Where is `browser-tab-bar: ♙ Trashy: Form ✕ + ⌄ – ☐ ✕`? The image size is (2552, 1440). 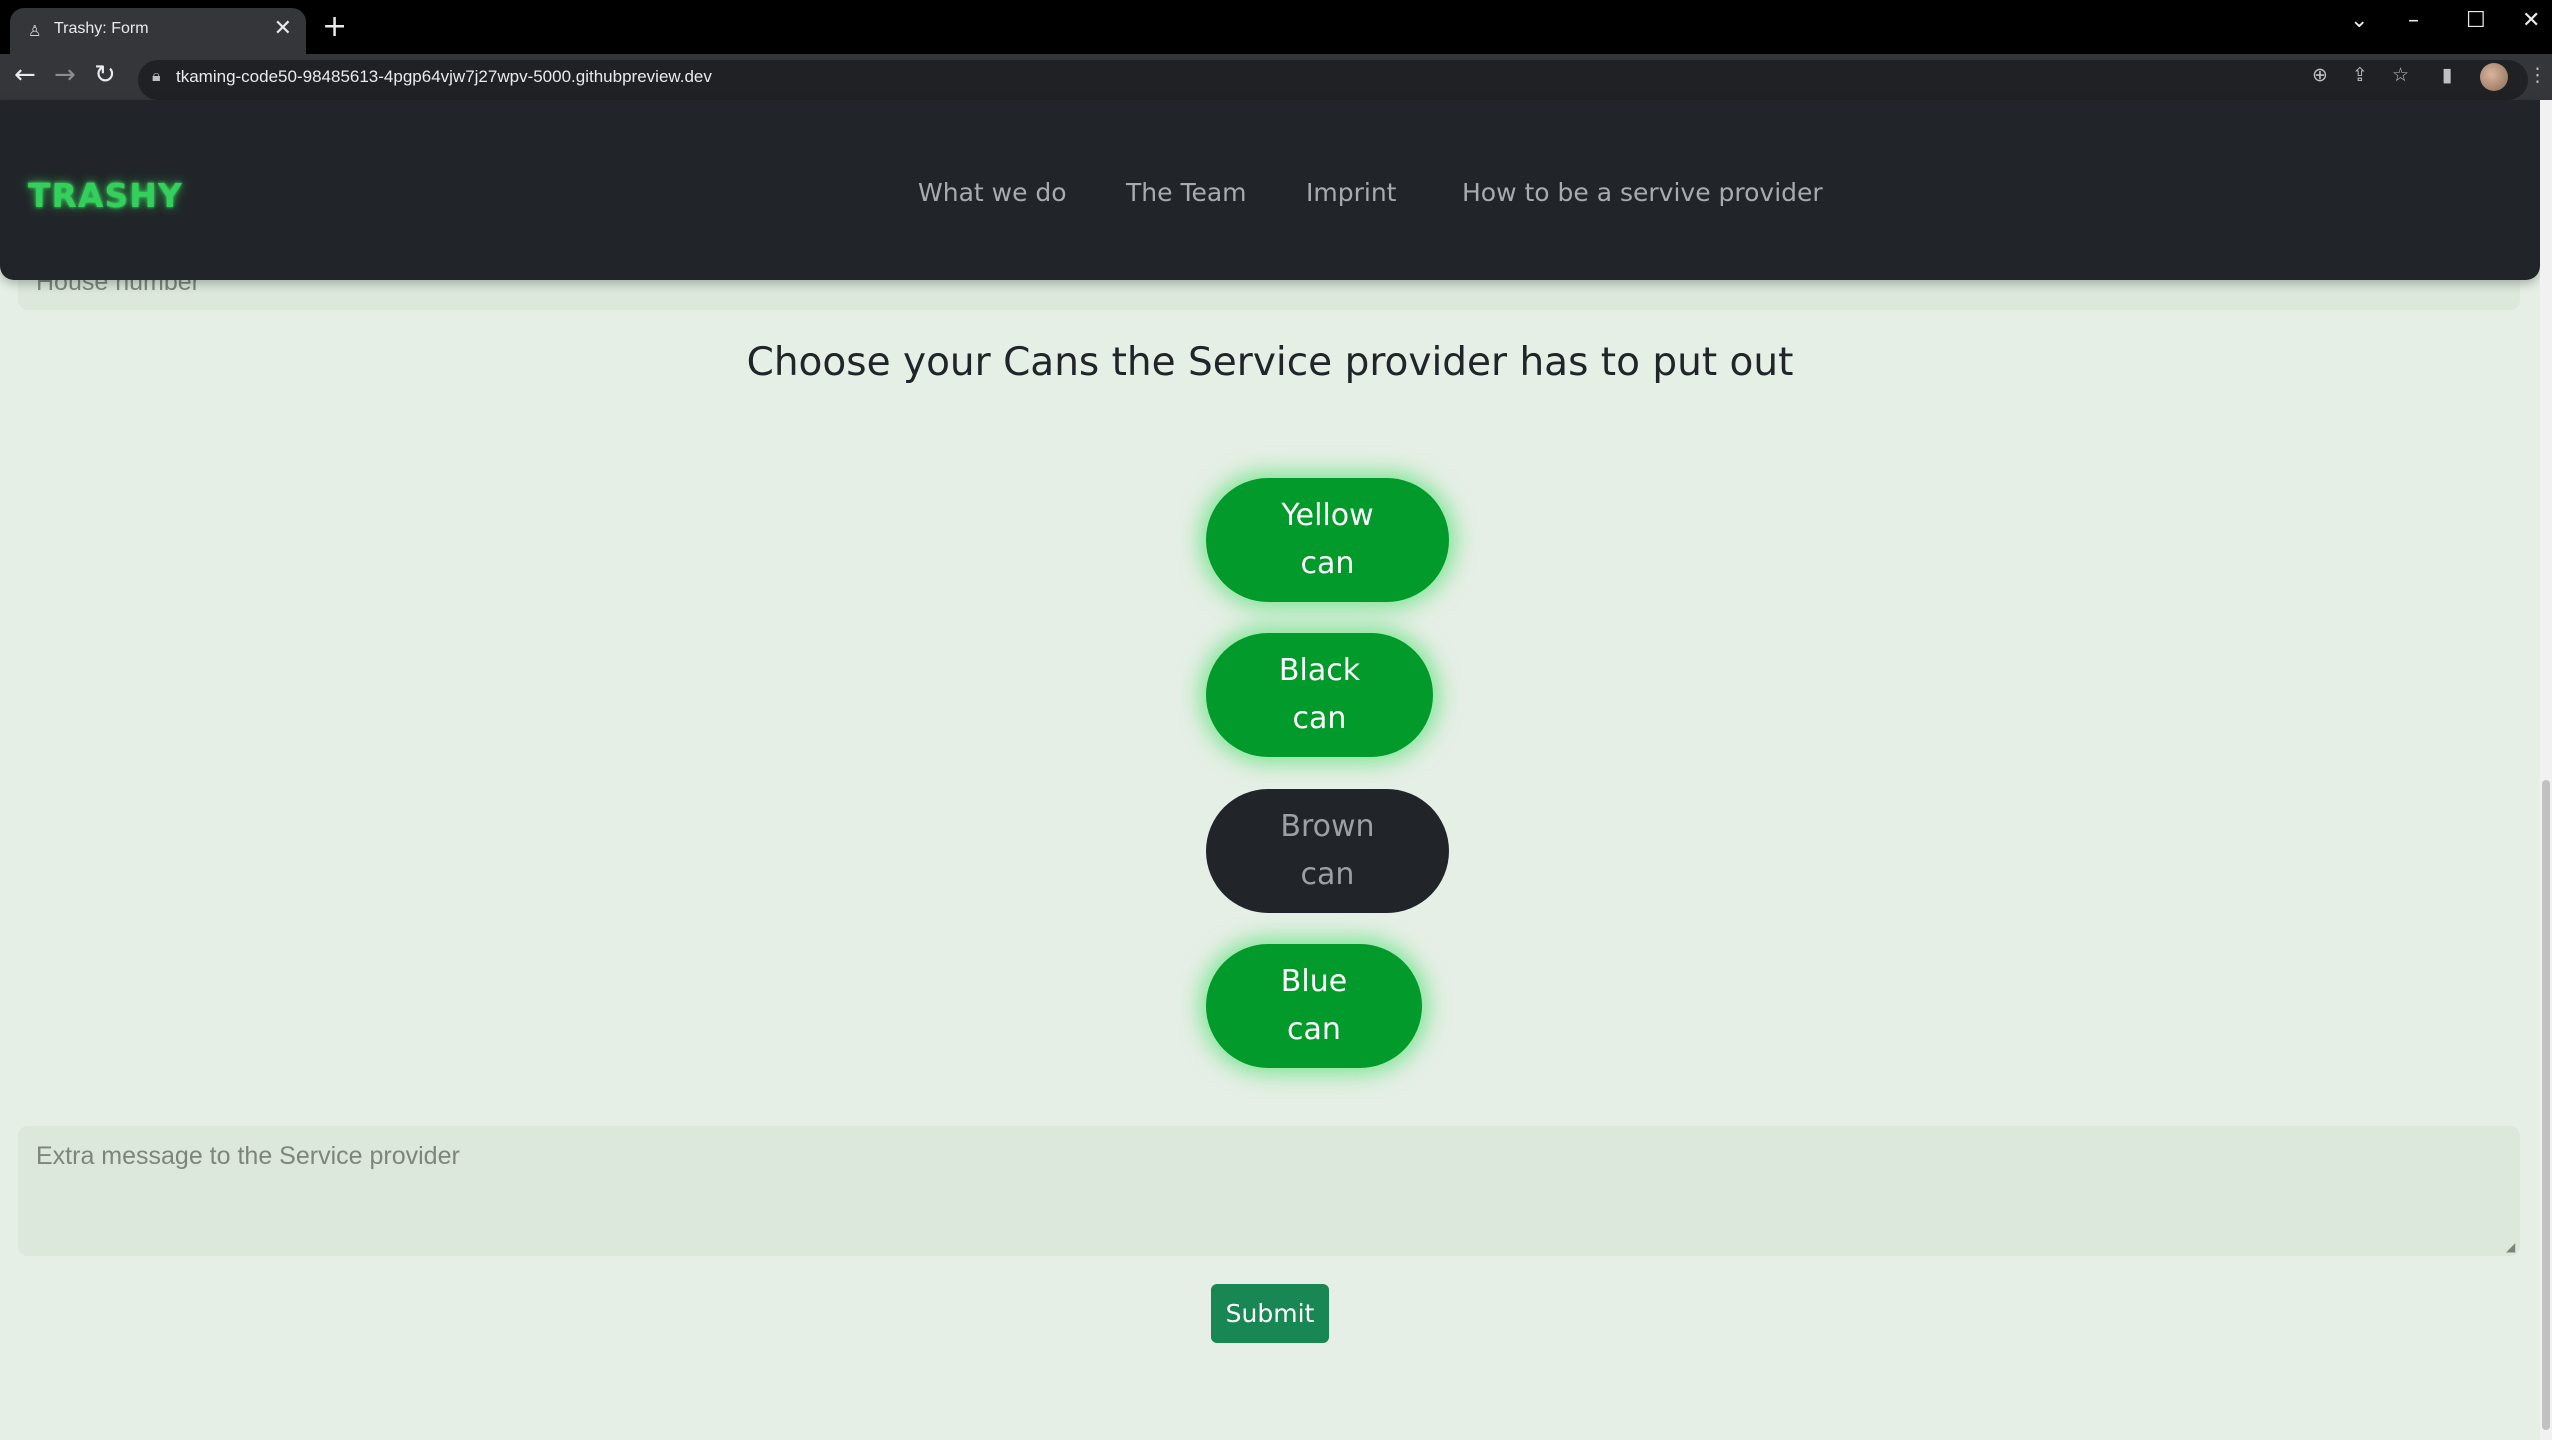 browser-tab-bar: ♙ Trashy: Form ✕ + ⌄ – ☐ ✕ is located at coordinates (1276, 27).